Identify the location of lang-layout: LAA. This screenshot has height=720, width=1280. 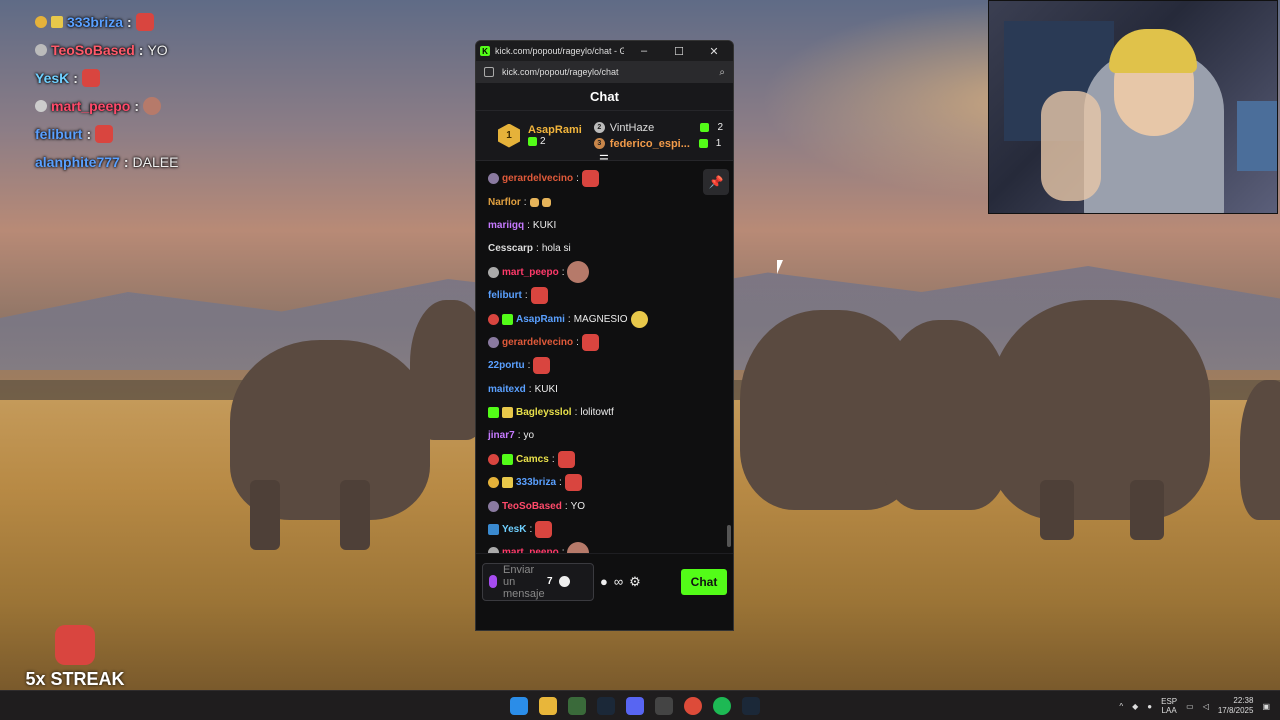
(1169, 710).